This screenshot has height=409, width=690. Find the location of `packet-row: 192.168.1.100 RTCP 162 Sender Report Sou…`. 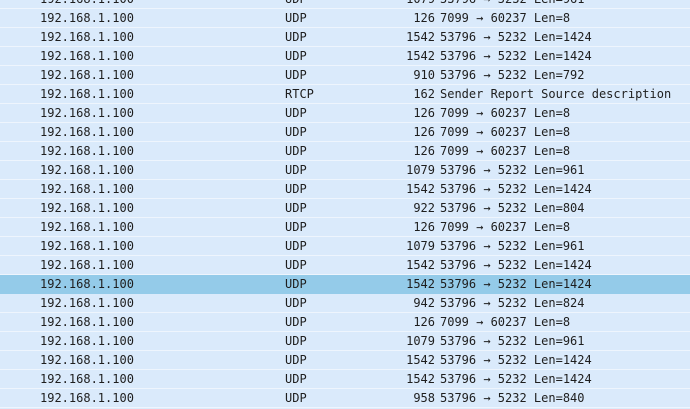

packet-row: 192.168.1.100 RTCP 162 Sender Report Sou… is located at coordinates (345, 94).